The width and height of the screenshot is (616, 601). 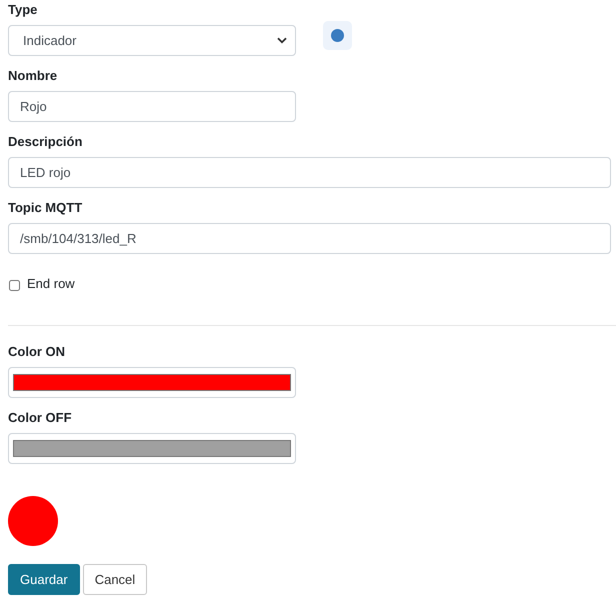 I want to click on description-input: LED rojo, so click(x=309, y=172).